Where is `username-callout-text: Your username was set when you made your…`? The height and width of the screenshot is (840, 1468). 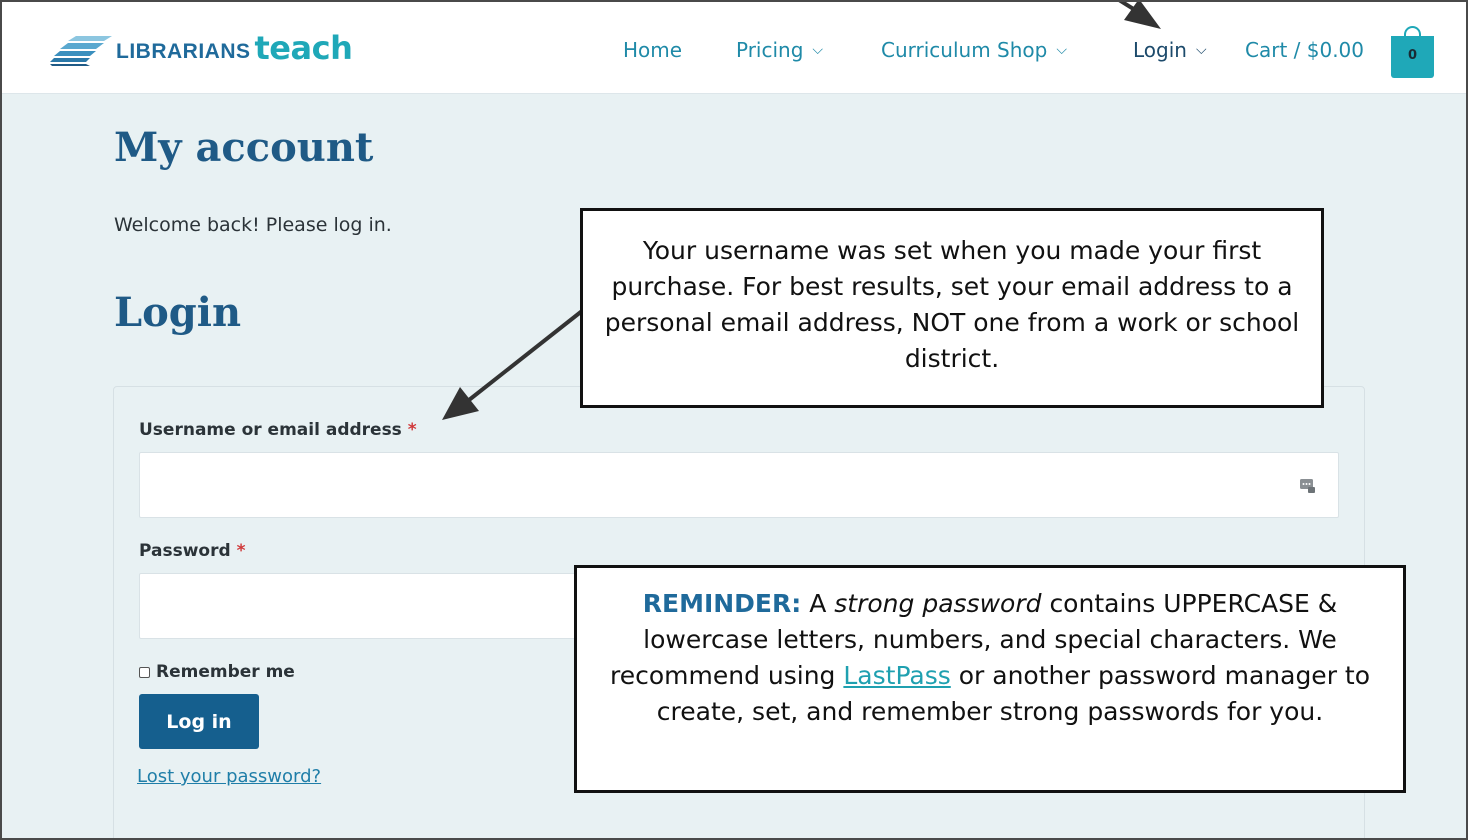
username-callout-text: Your username was set when you made your… is located at coordinates (952, 304).